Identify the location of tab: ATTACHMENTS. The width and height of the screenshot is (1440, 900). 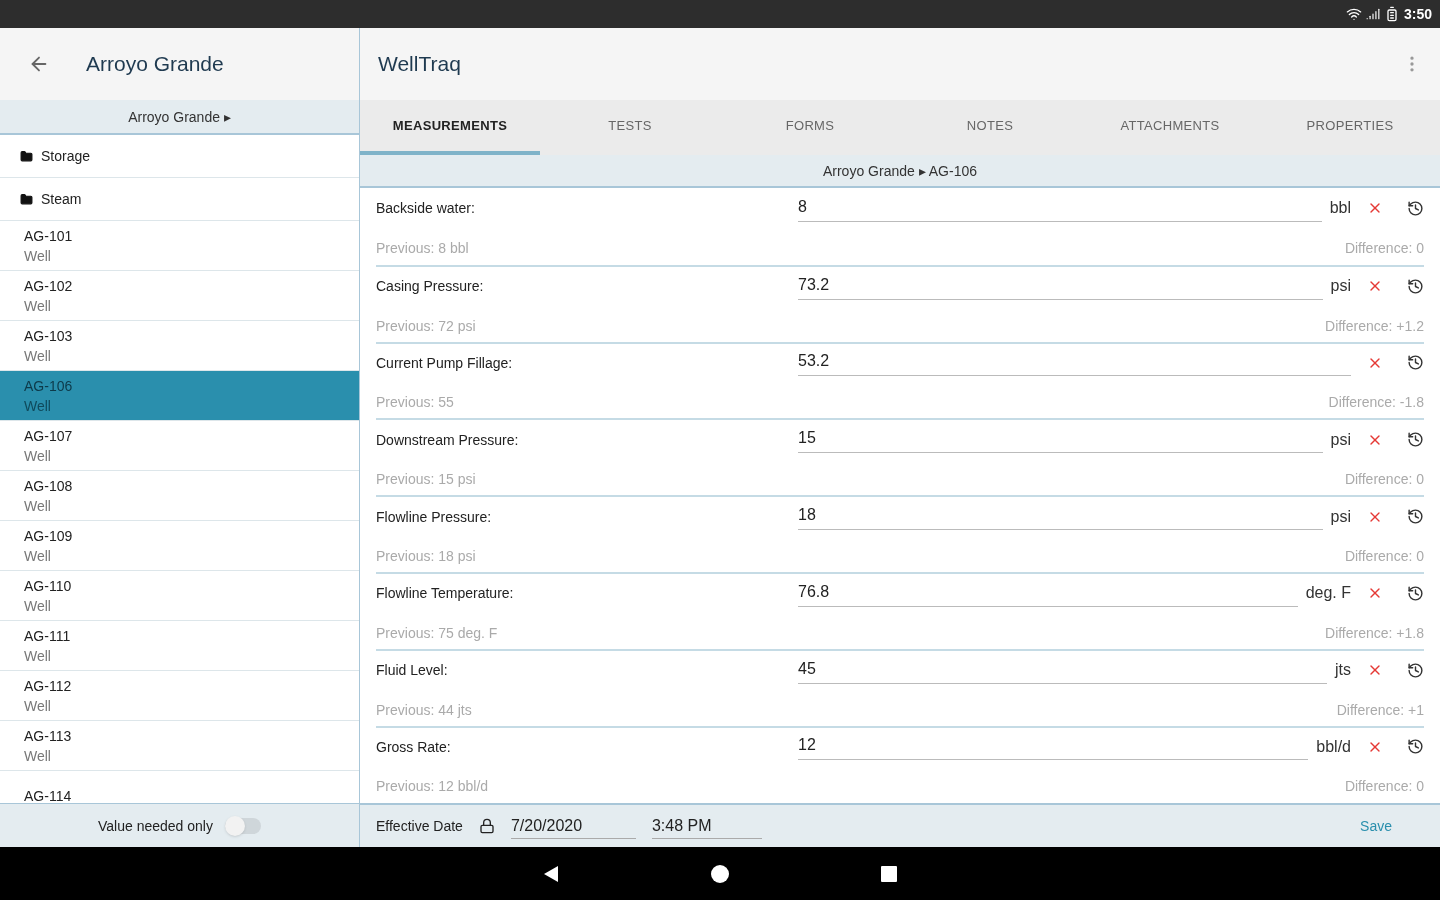
(1170, 127).